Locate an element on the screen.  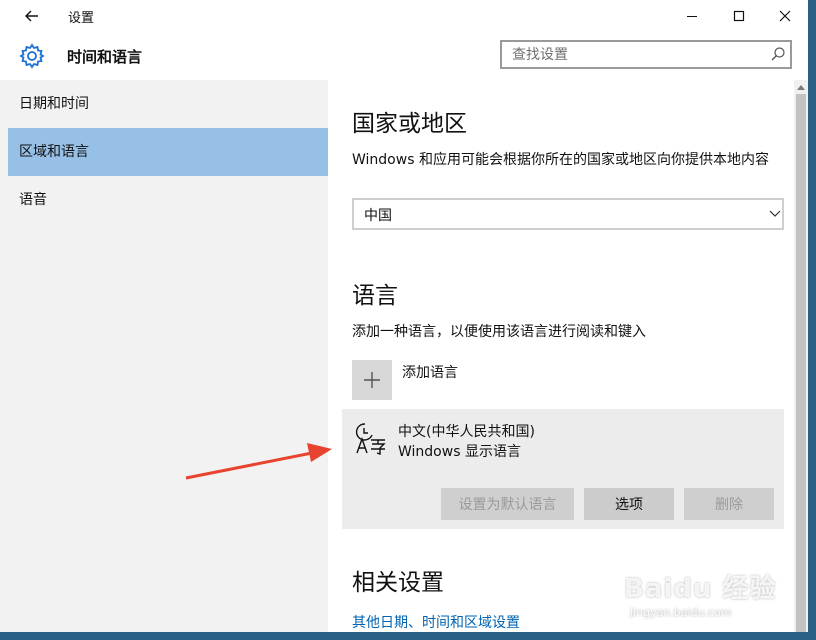
scroll-thumb is located at coordinates (801, 363).